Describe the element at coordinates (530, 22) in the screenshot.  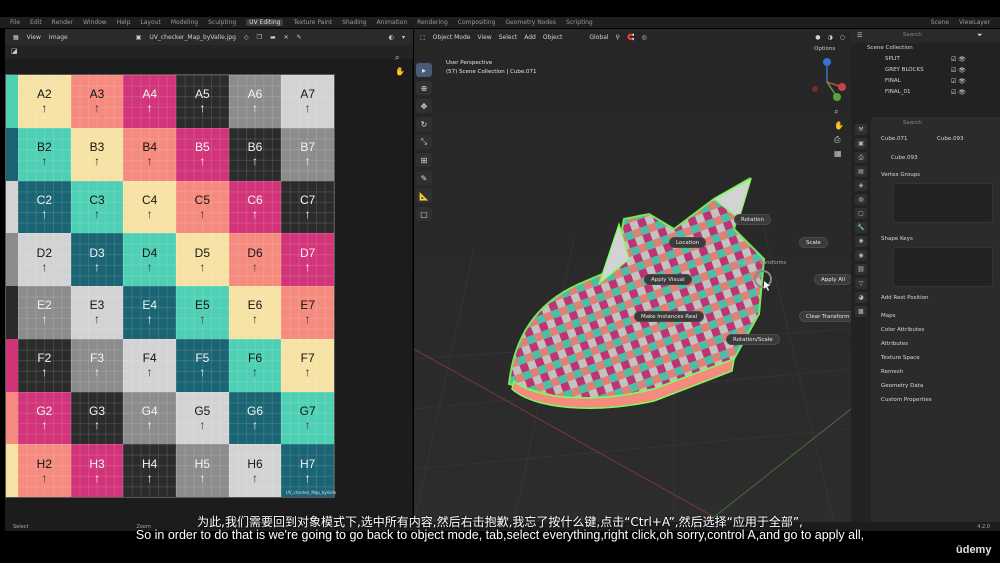
I see `tab-geometry-nodes: Geometry Nodes` at that location.